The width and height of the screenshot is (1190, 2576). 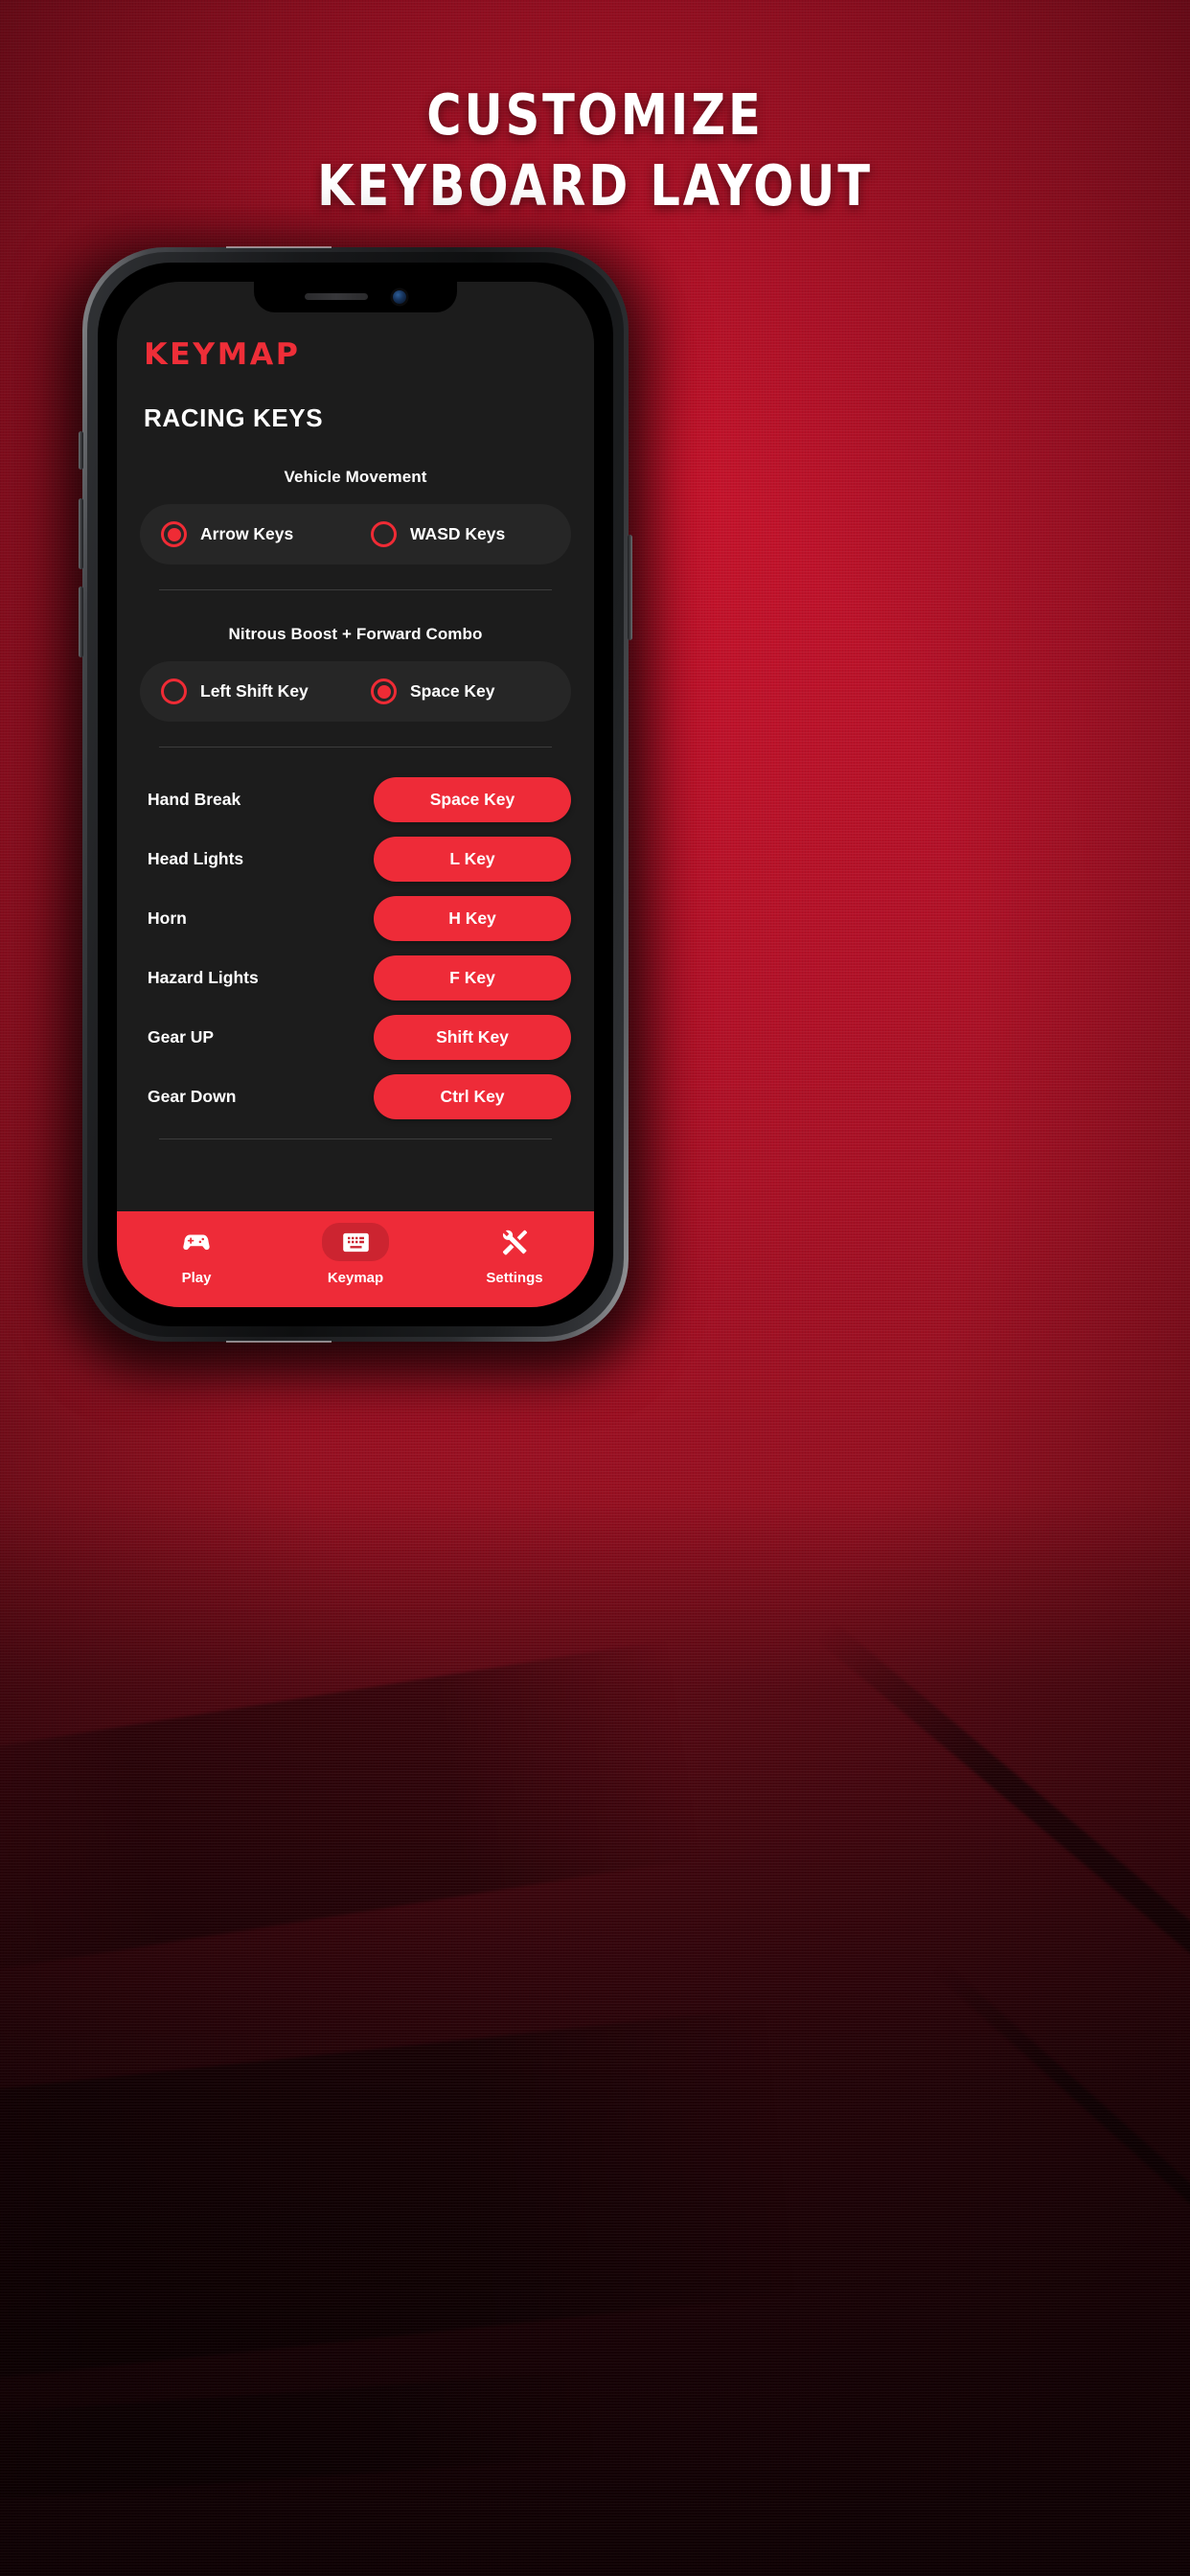 What do you see at coordinates (336, 296) in the screenshot?
I see `earpiece-speaker-icon` at bounding box center [336, 296].